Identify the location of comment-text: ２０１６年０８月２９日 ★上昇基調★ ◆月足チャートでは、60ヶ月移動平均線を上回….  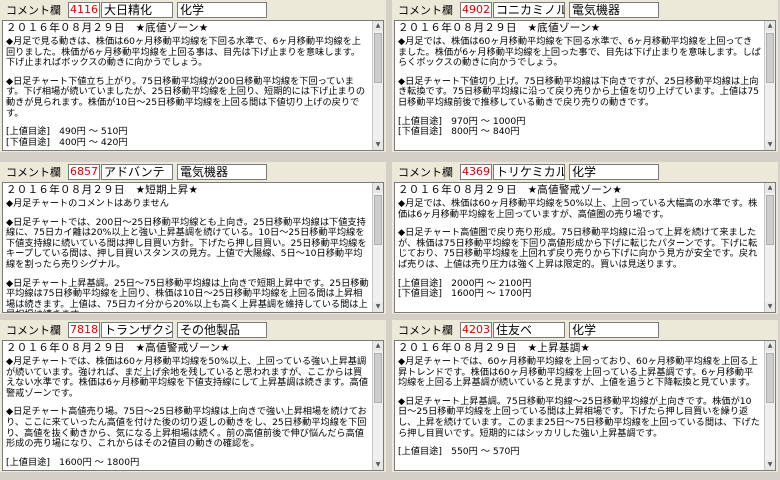
(579, 406).